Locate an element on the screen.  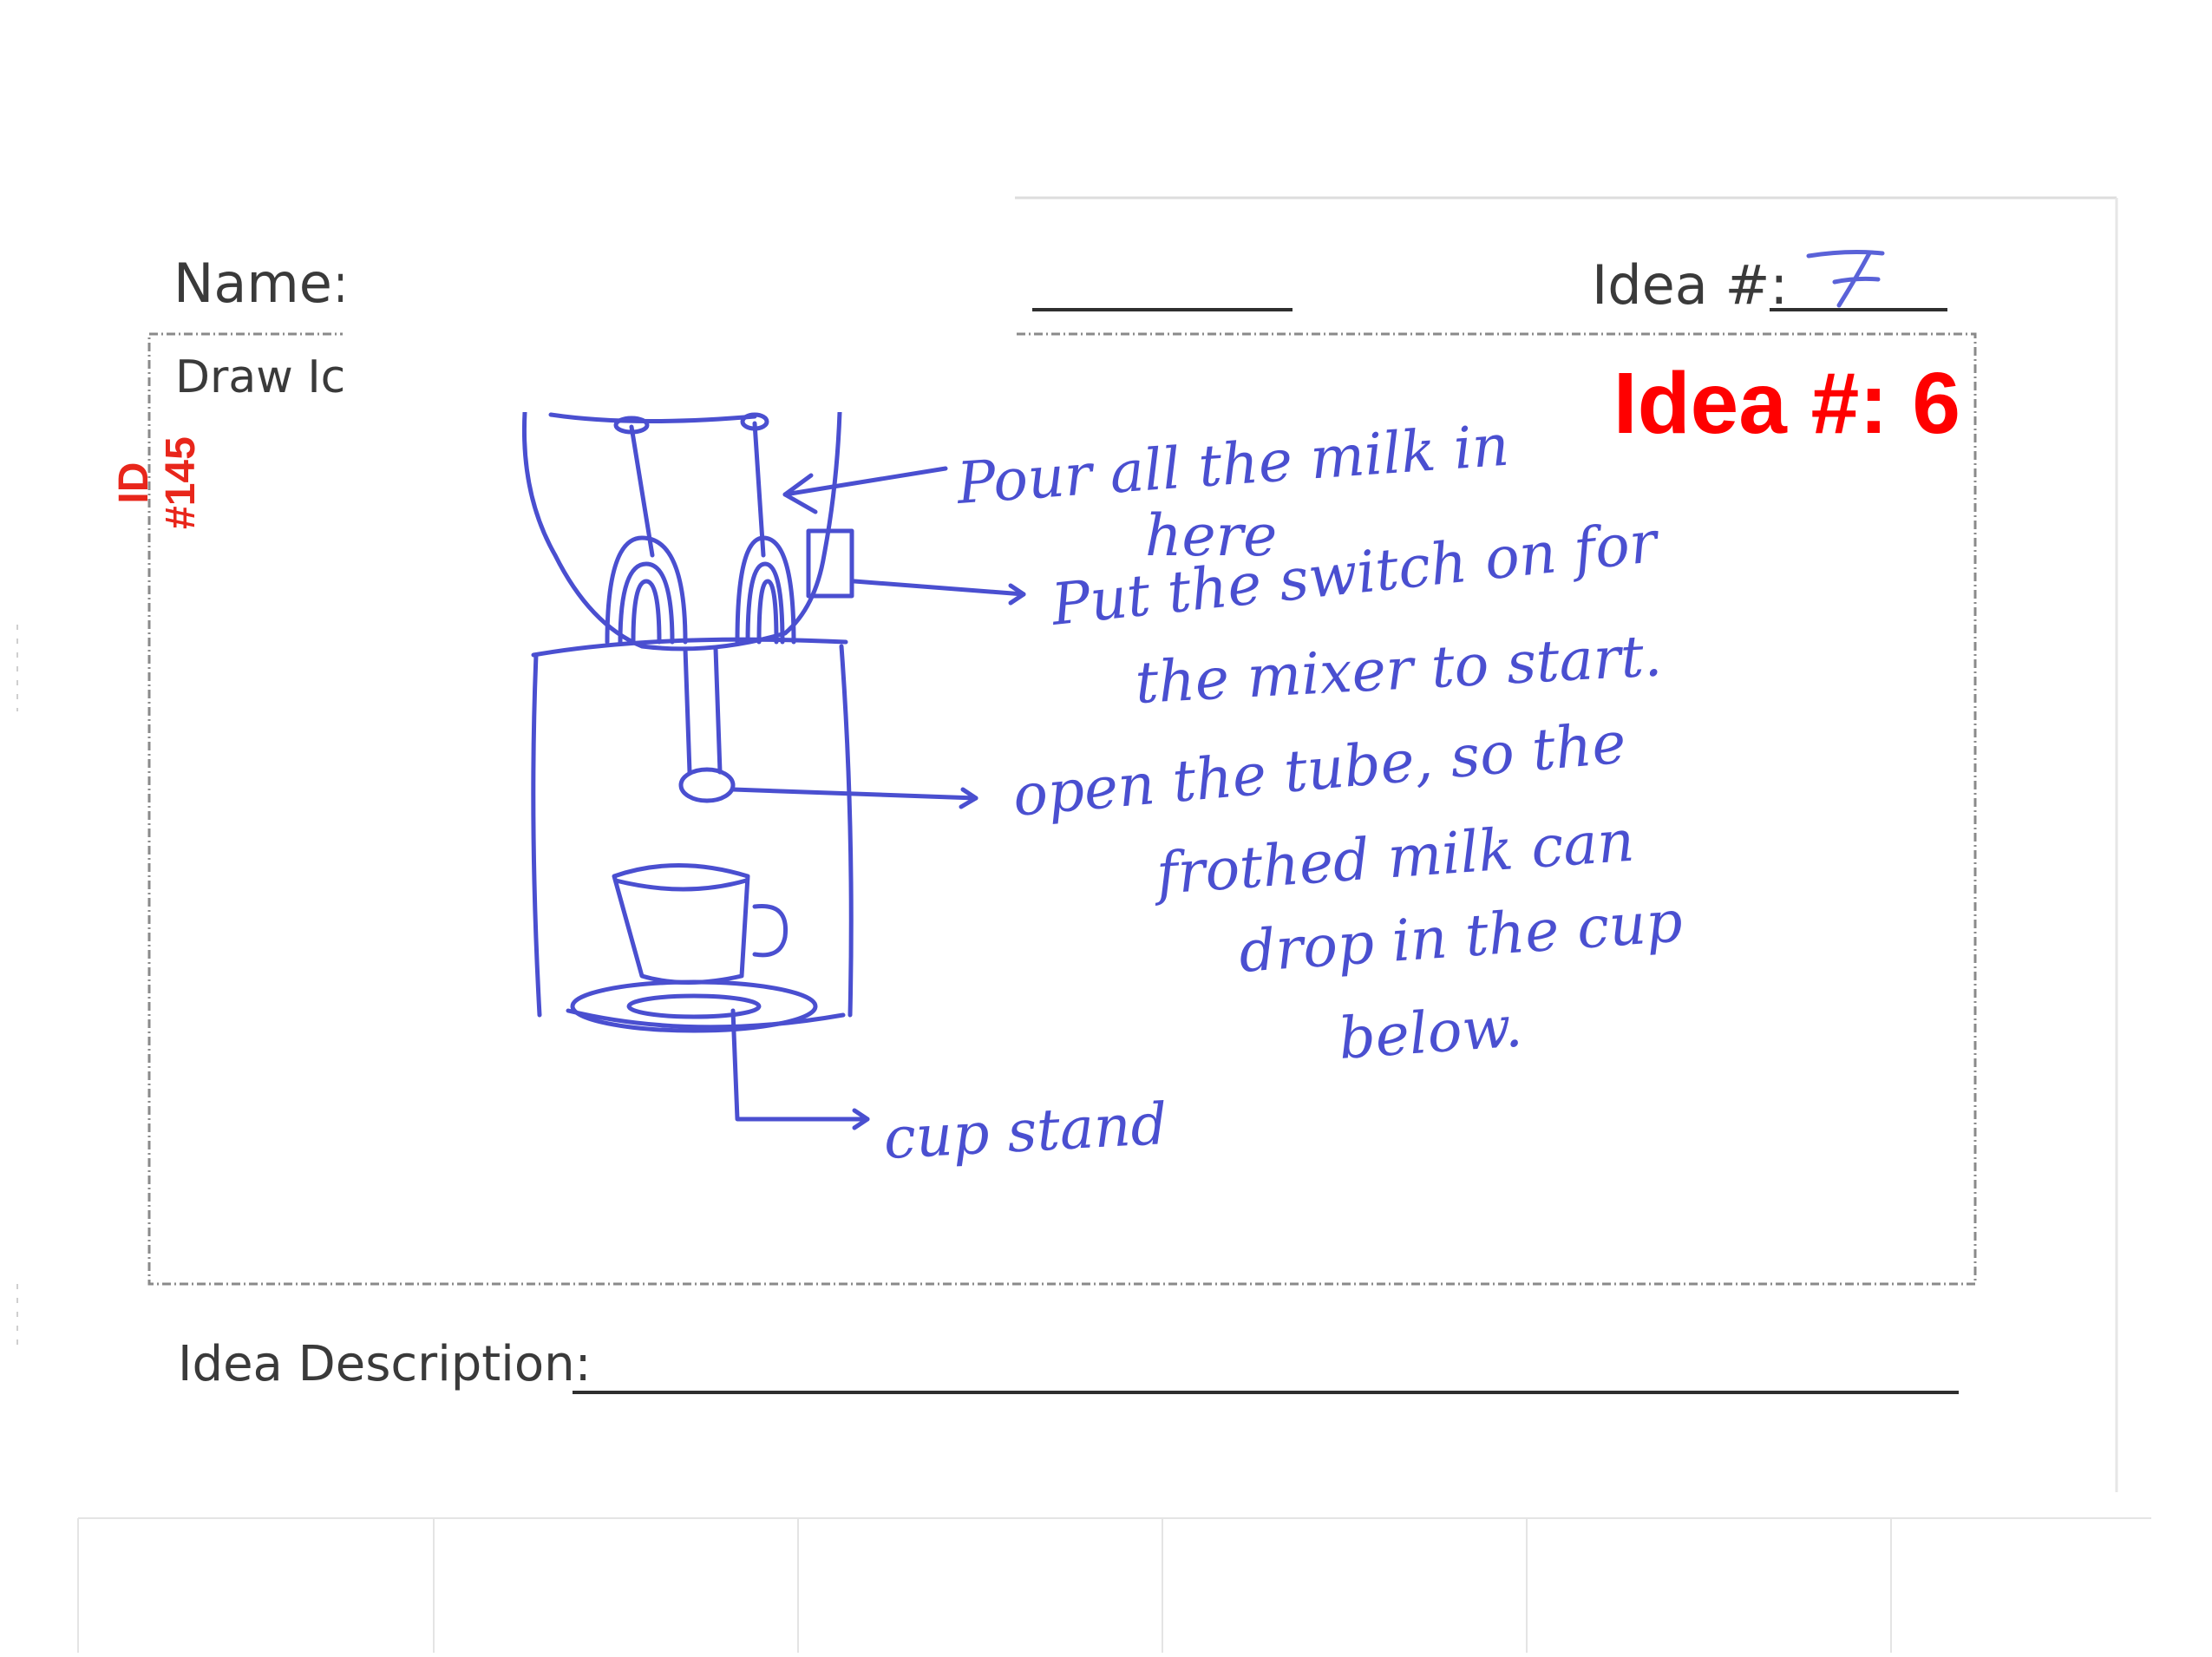
scan-bottom-area is located at coordinates (1106, 1574).